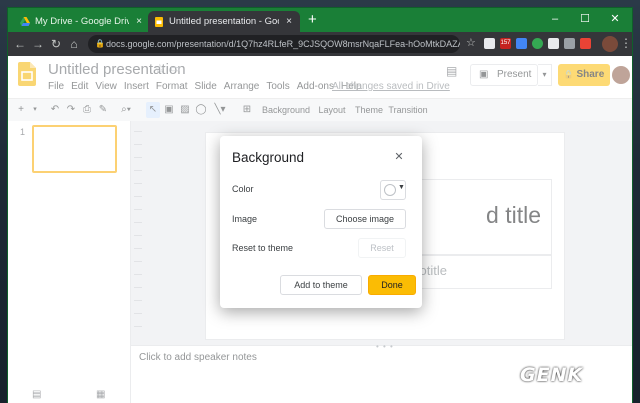 The height and width of the screenshot is (403, 640). I want to click on maximize-button: ☐, so click(585, 20).